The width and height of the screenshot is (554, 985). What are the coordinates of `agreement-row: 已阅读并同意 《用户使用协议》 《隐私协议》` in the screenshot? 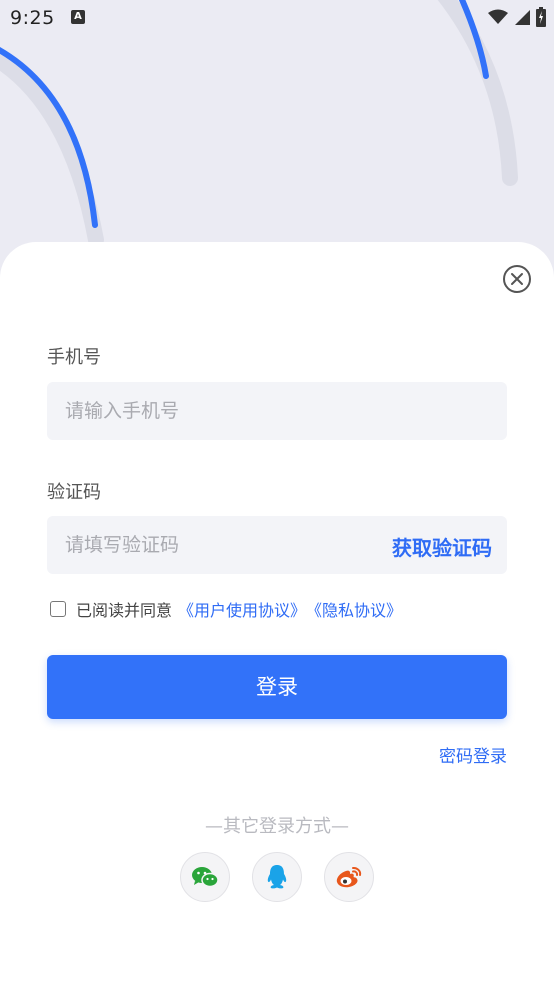 It's located at (226, 609).